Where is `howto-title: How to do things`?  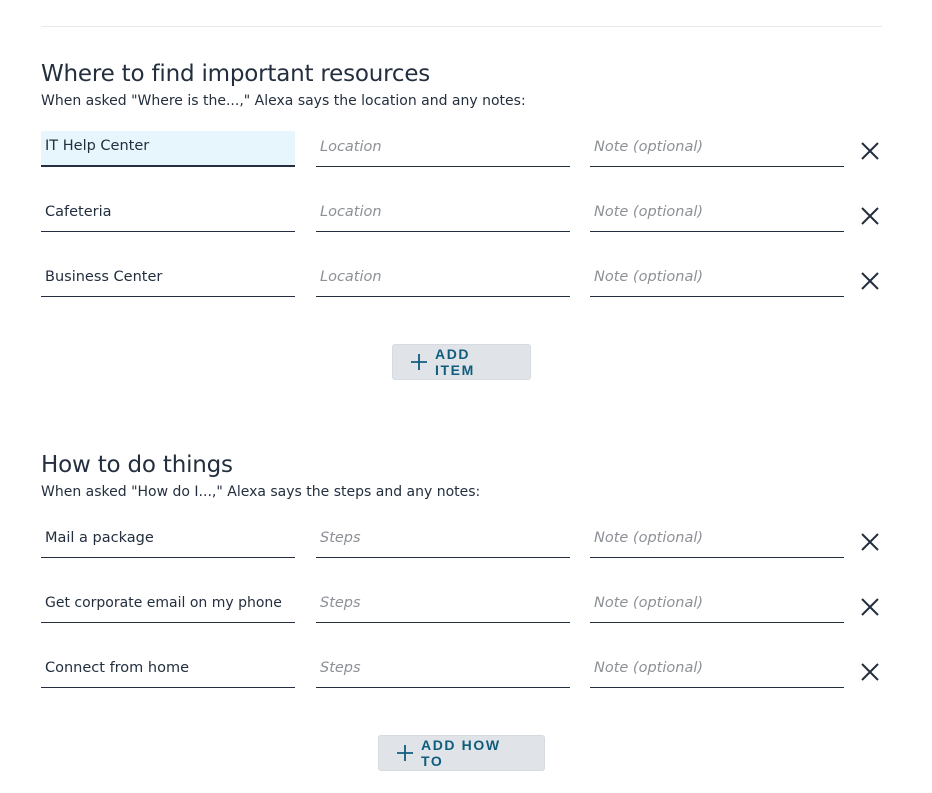
howto-title: How to do things is located at coordinates (137, 465).